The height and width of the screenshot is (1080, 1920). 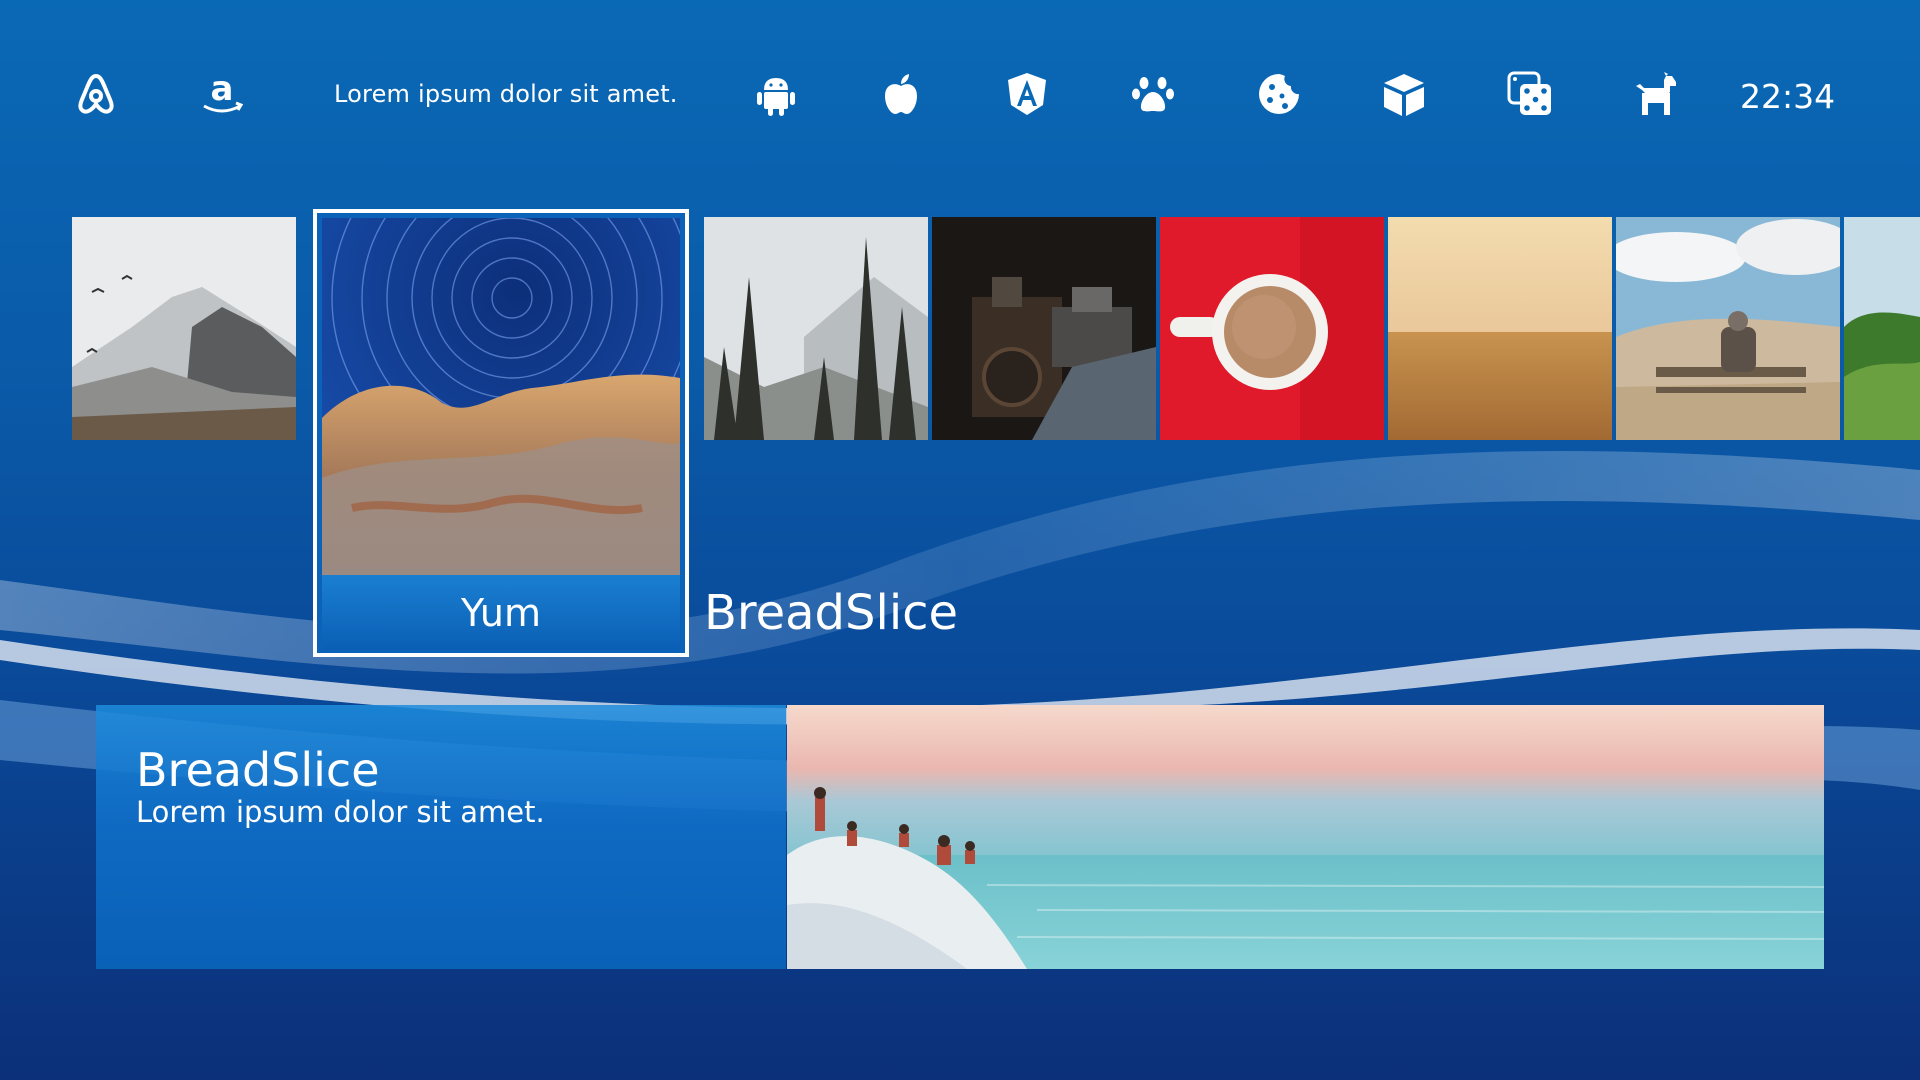 I want to click on amazon-icon: a, so click(x=222, y=94).